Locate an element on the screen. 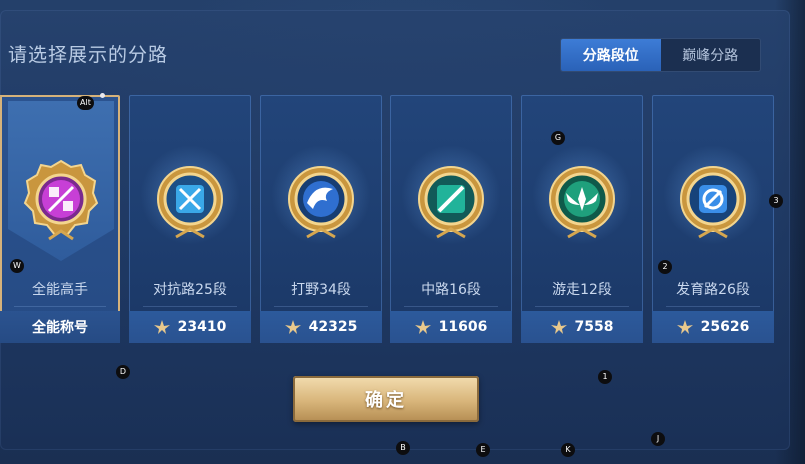 The height and width of the screenshot is (464, 805). hotkey-hint: E is located at coordinates (483, 450).